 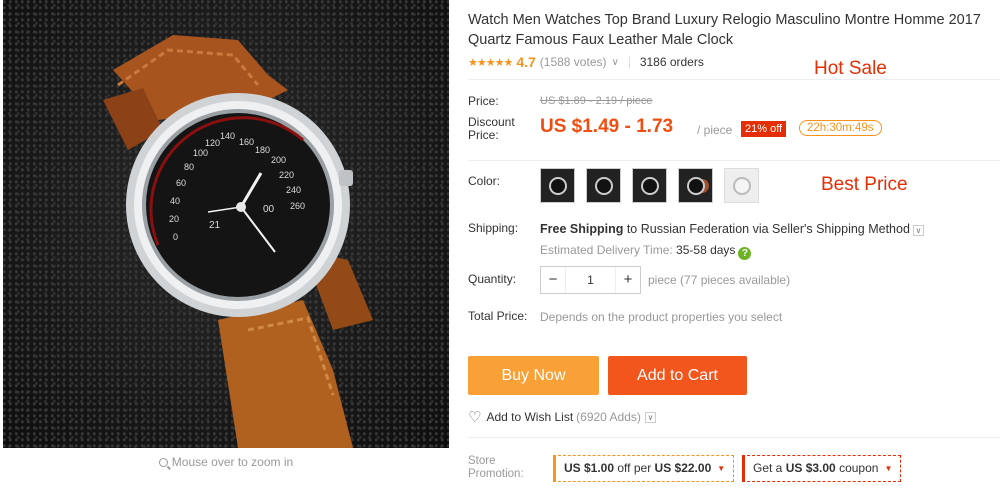 I want to click on dial-num: 0, so click(x=175, y=237).